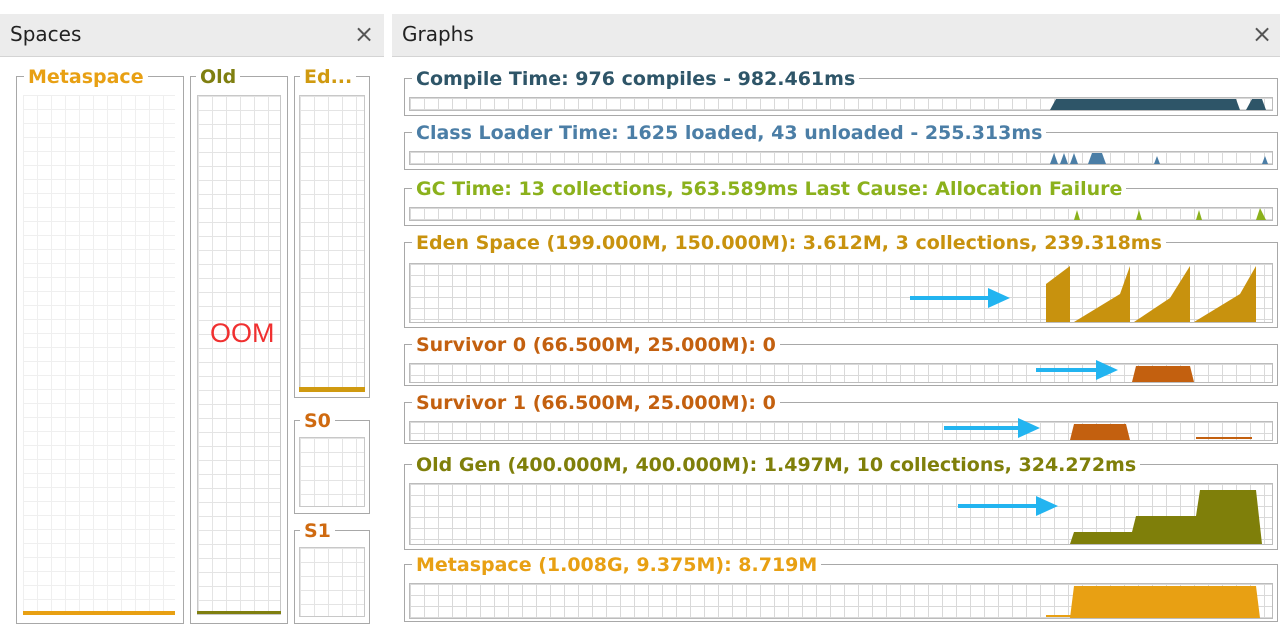 This screenshot has height=643, width=1280. Describe the element at coordinates (992, 428) in the screenshot. I see `survivor1-arrow-annotation` at that location.